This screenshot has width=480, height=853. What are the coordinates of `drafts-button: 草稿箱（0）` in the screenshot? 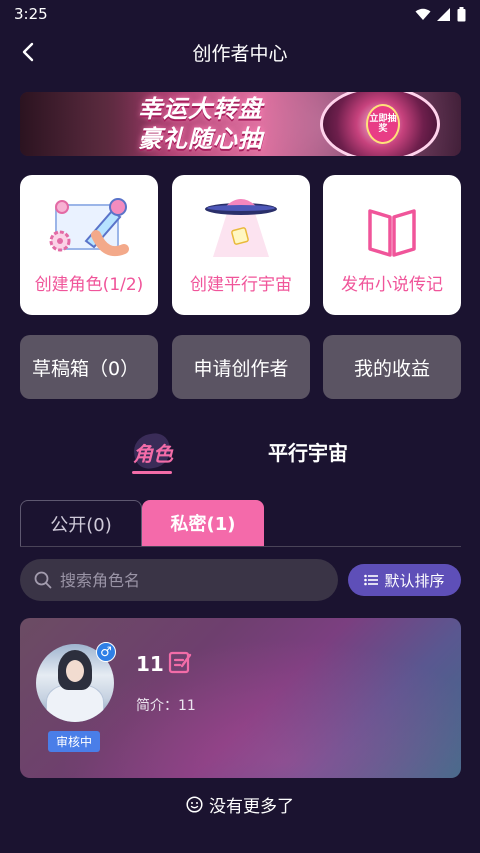 It's located at (89, 367).